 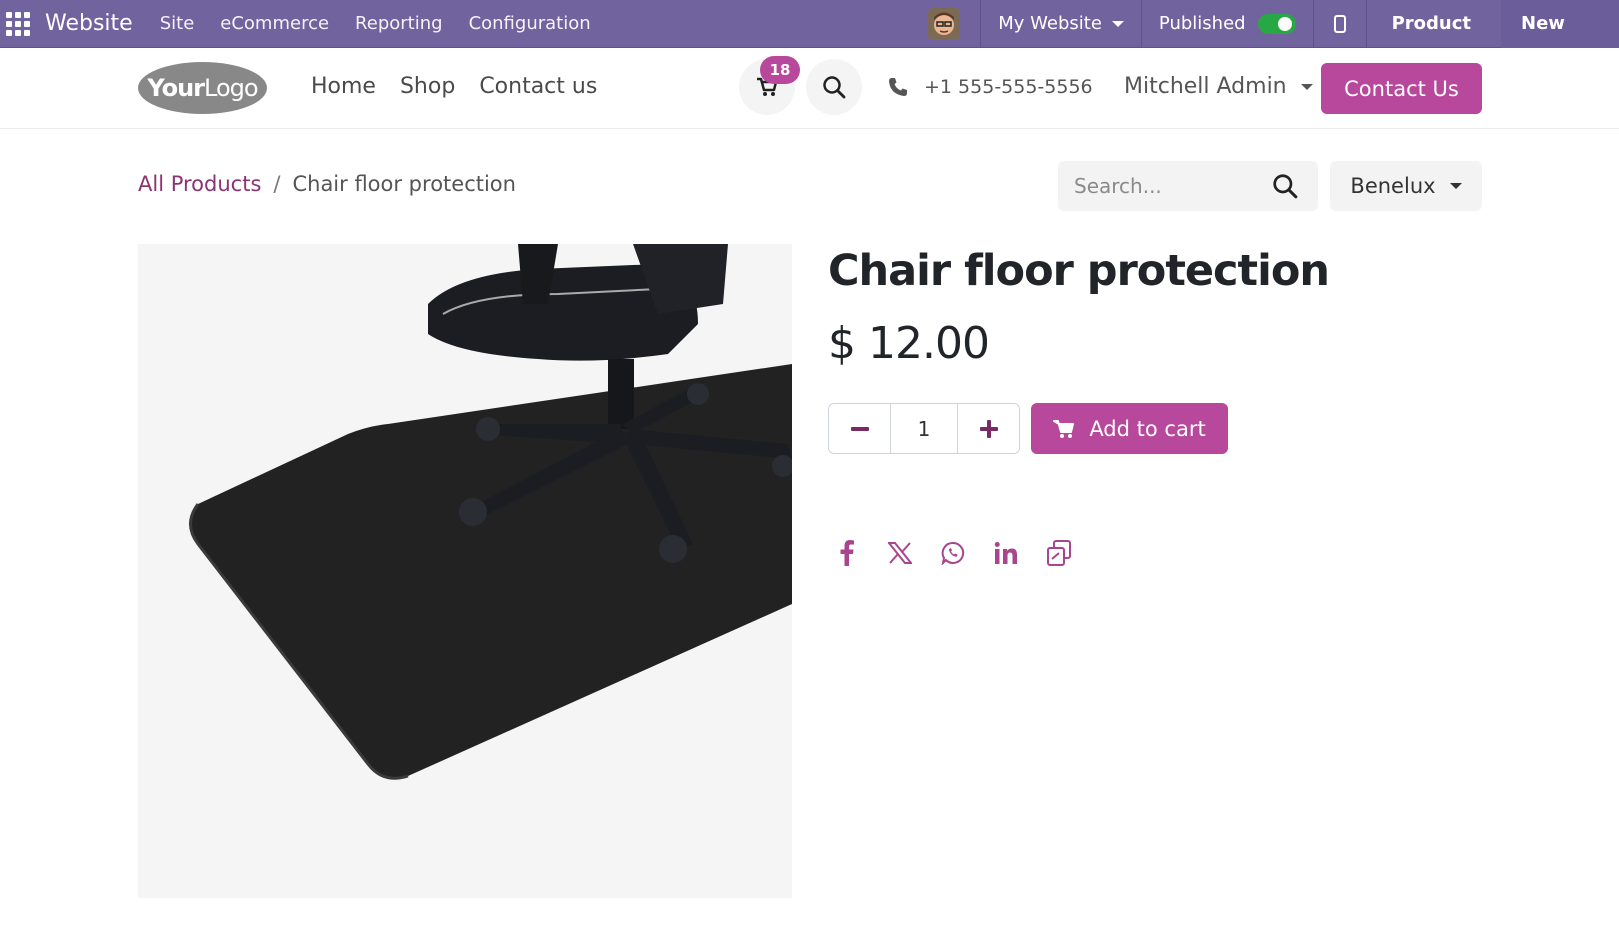 I want to click on published-toggle, so click(x=1276, y=23).